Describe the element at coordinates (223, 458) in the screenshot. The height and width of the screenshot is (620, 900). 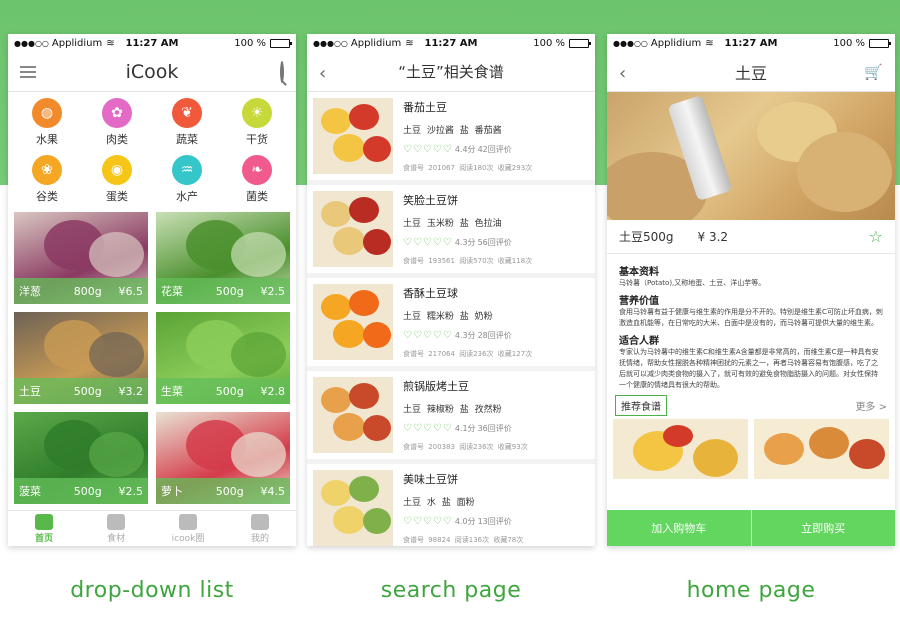
I see `ingredient-card: 萝卜 500g ¥4.5` at that location.